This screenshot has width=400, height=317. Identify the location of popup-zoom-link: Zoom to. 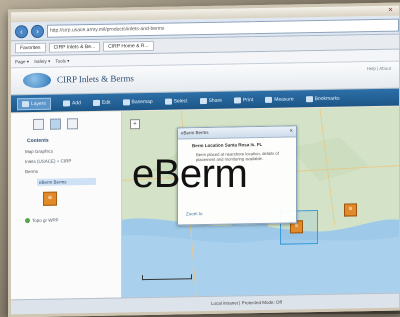
(194, 213).